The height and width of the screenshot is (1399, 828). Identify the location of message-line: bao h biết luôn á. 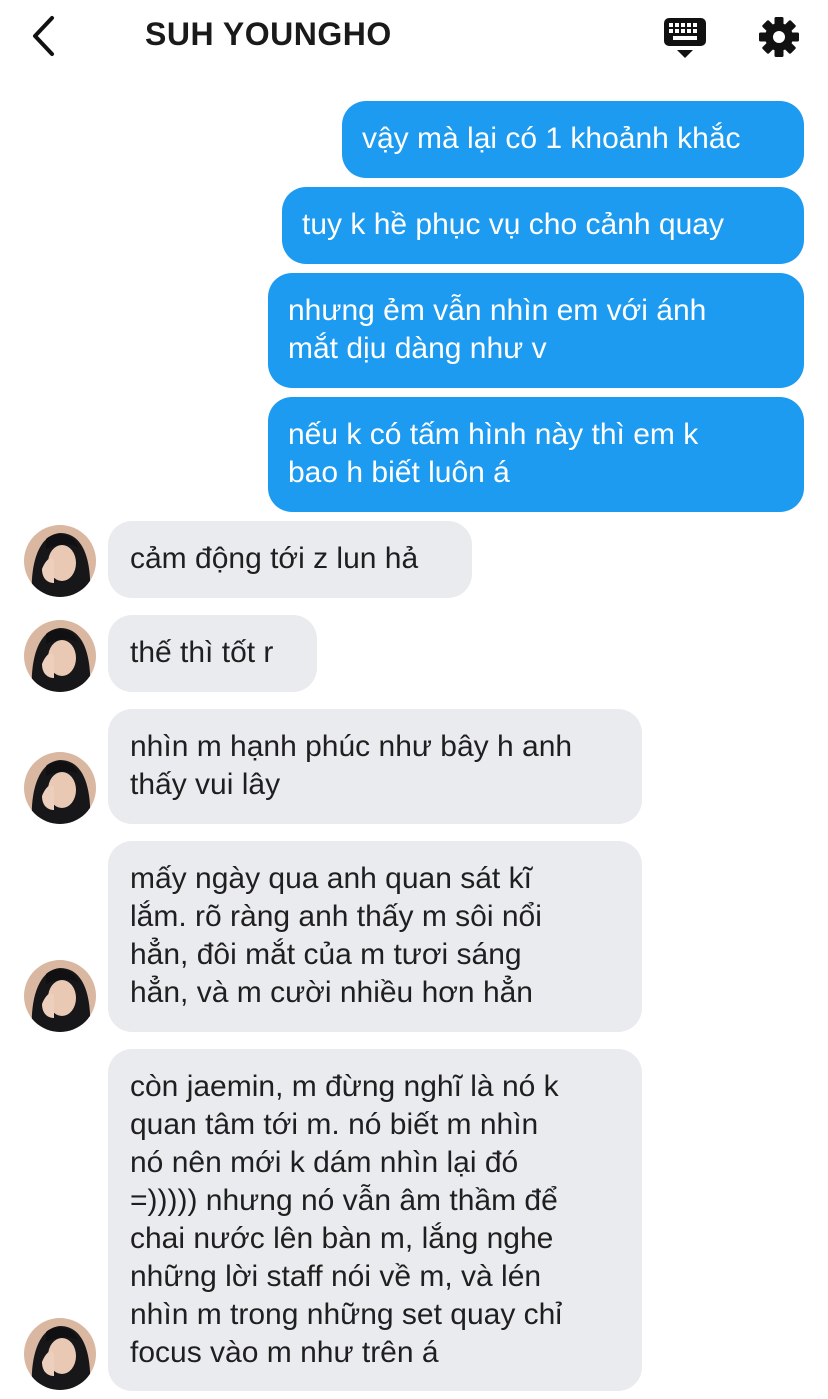
(399, 472).